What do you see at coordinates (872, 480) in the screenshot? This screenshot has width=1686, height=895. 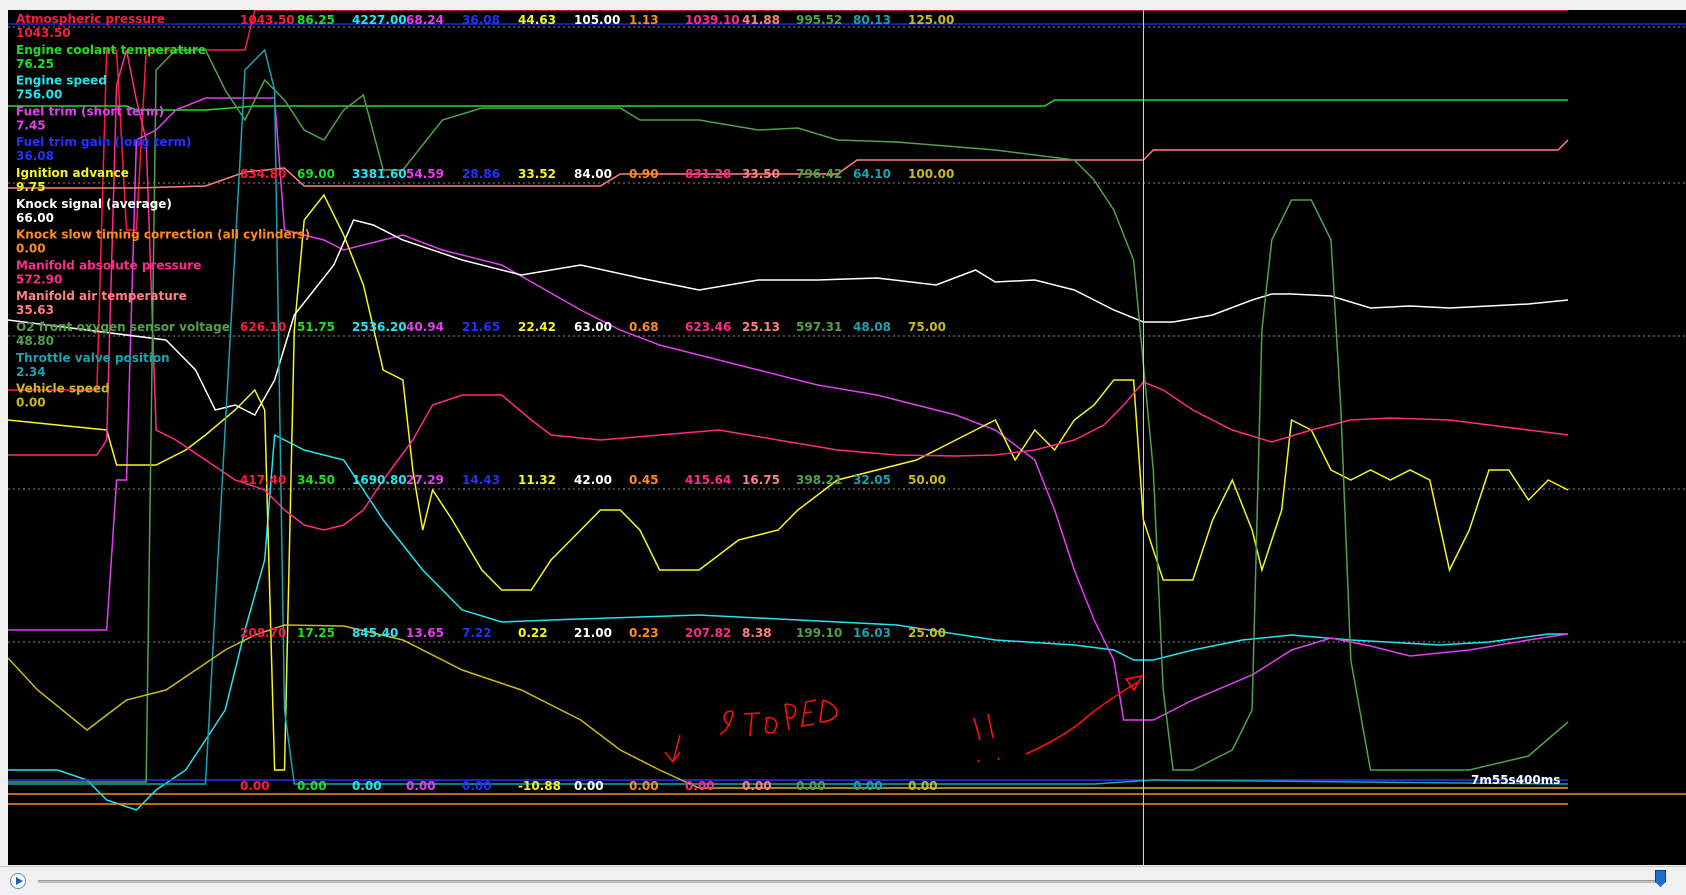 I see `tick-label: 32.05` at bounding box center [872, 480].